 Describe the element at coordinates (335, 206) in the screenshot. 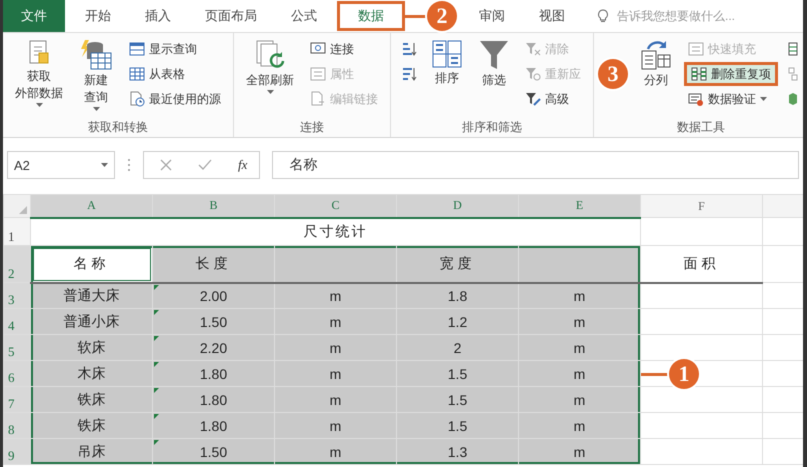

I see `column-header: C` at that location.